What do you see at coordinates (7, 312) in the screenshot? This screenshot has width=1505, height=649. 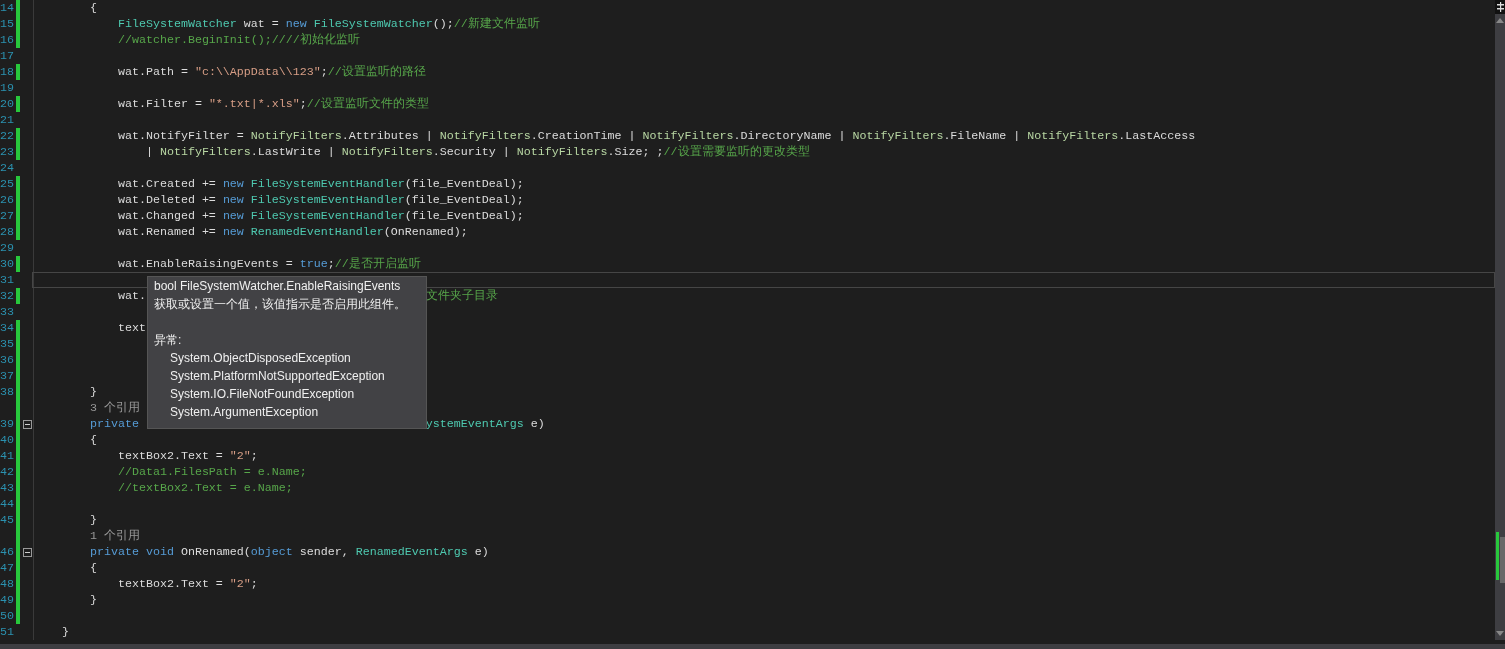 I see `line-number: 33` at bounding box center [7, 312].